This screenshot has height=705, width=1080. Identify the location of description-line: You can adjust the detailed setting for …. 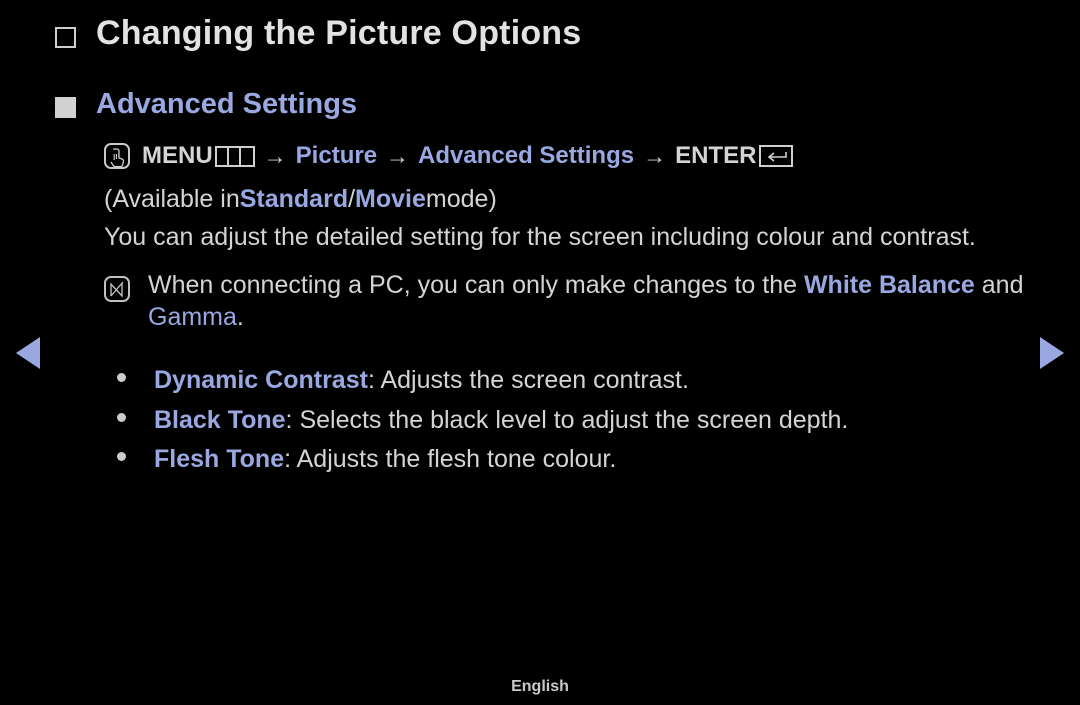
(564, 237).